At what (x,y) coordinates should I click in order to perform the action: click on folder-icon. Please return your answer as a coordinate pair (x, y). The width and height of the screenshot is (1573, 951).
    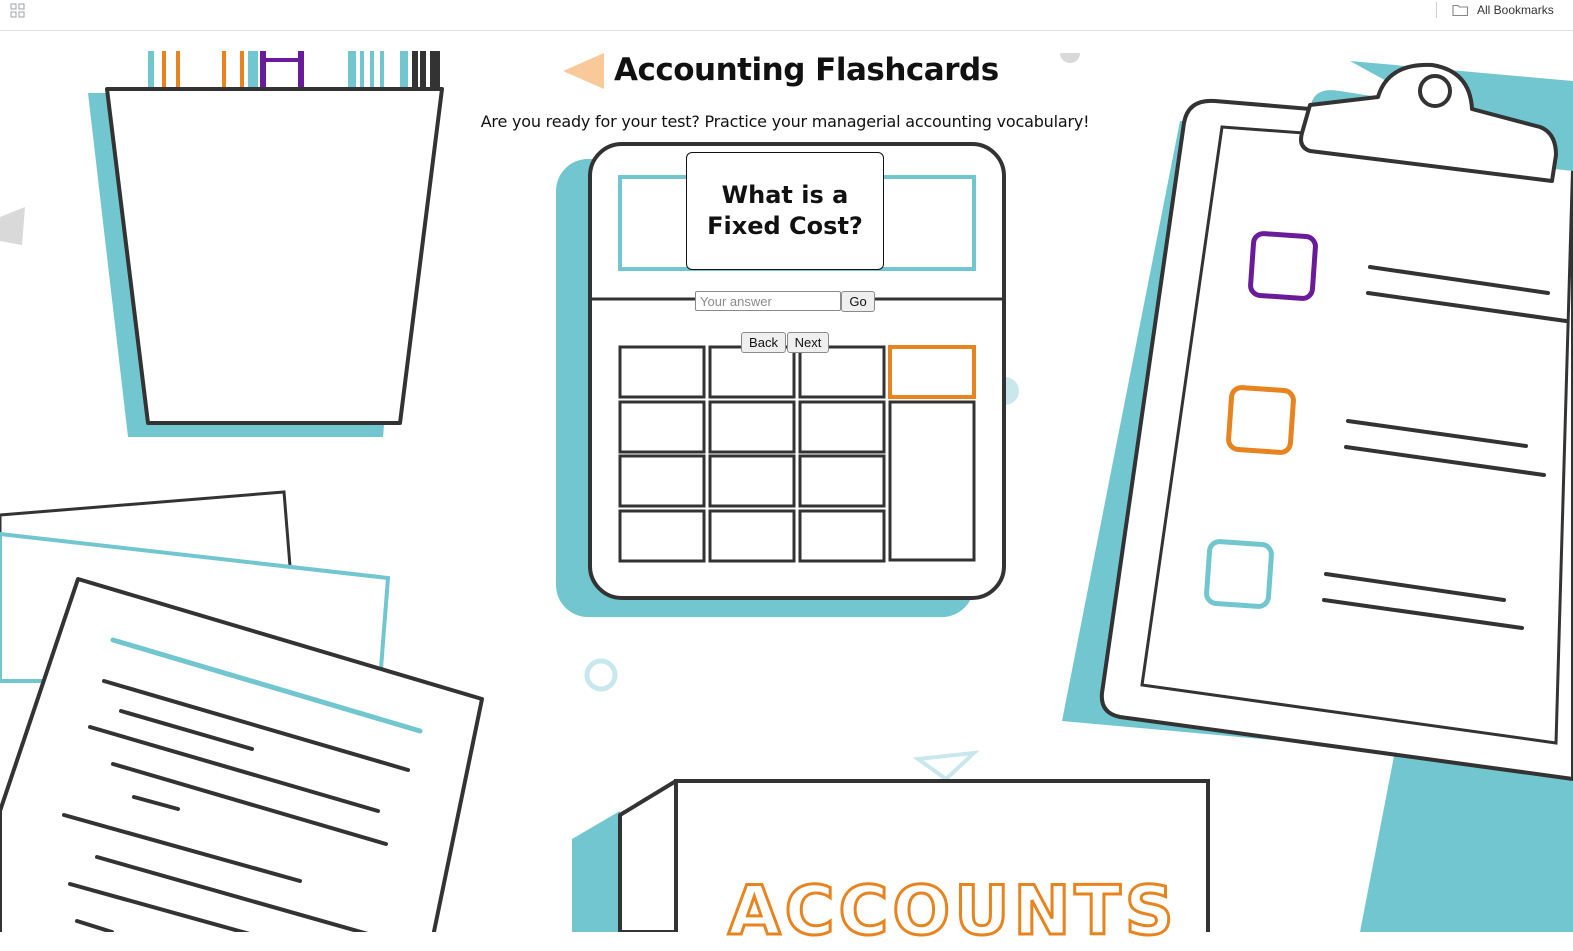
    Looking at the image, I should click on (1460, 10).